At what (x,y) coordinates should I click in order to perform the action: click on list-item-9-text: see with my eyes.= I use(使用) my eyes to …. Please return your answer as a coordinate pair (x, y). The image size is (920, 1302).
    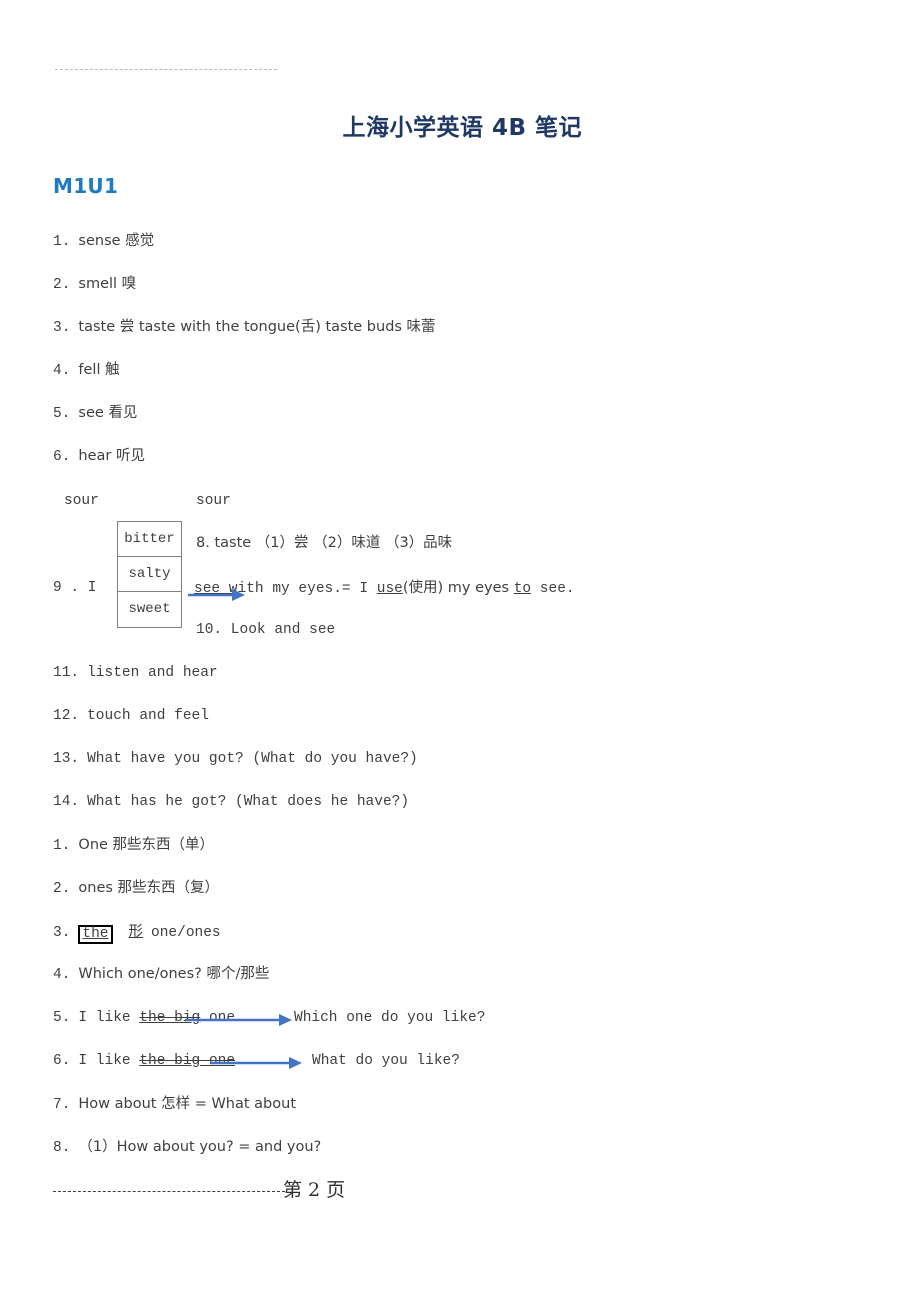
    Looking at the image, I should click on (384, 589).